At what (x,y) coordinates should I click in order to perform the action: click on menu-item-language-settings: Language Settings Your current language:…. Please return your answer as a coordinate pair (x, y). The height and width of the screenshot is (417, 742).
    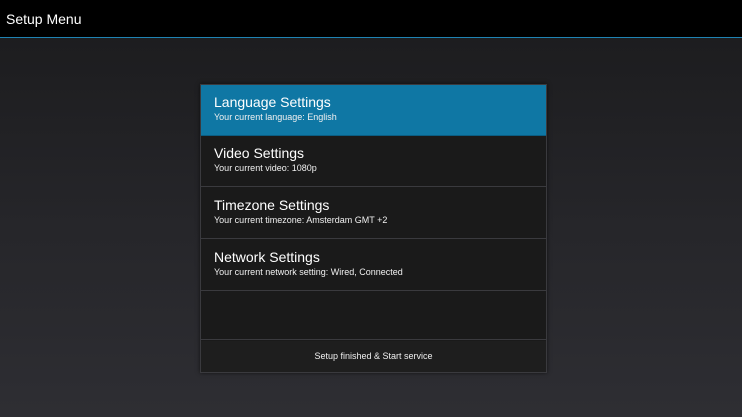
    Looking at the image, I should click on (373, 110).